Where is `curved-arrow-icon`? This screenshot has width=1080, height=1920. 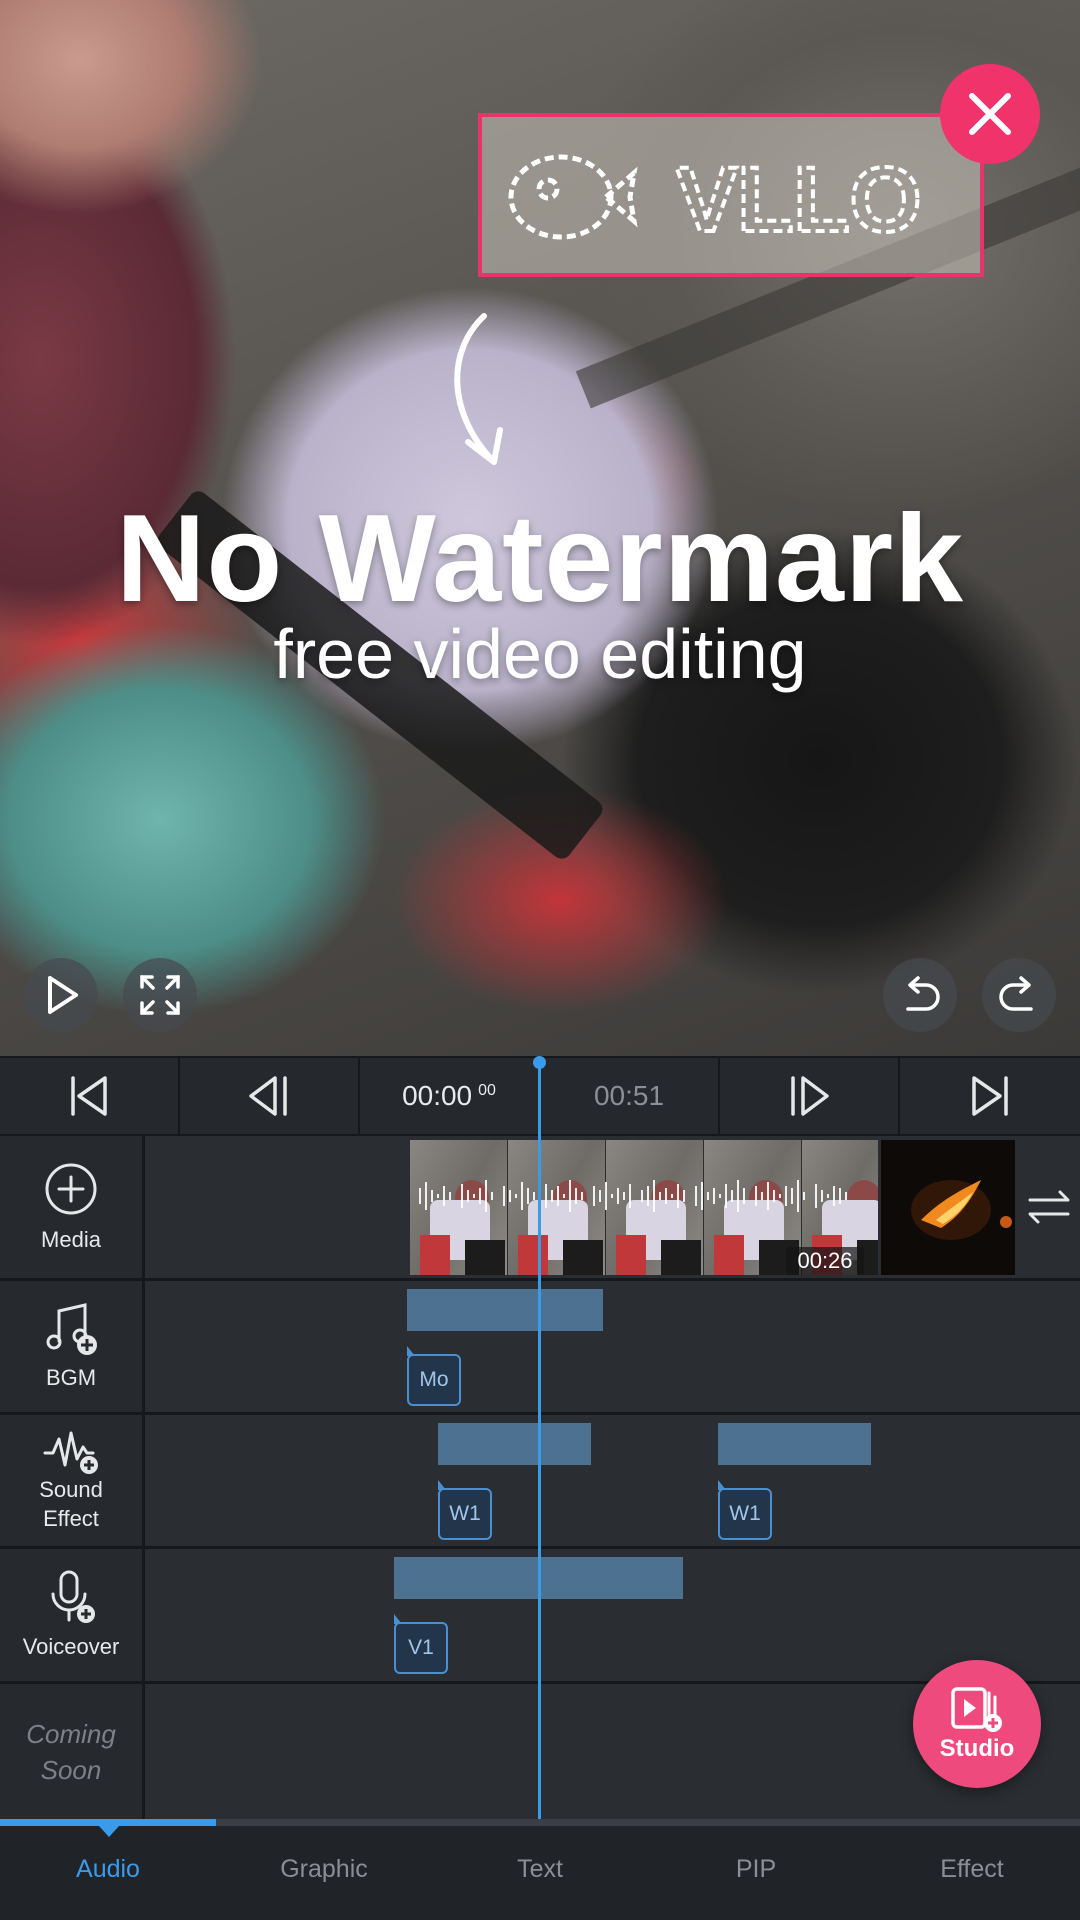
curved-arrow-icon is located at coordinates (478, 389).